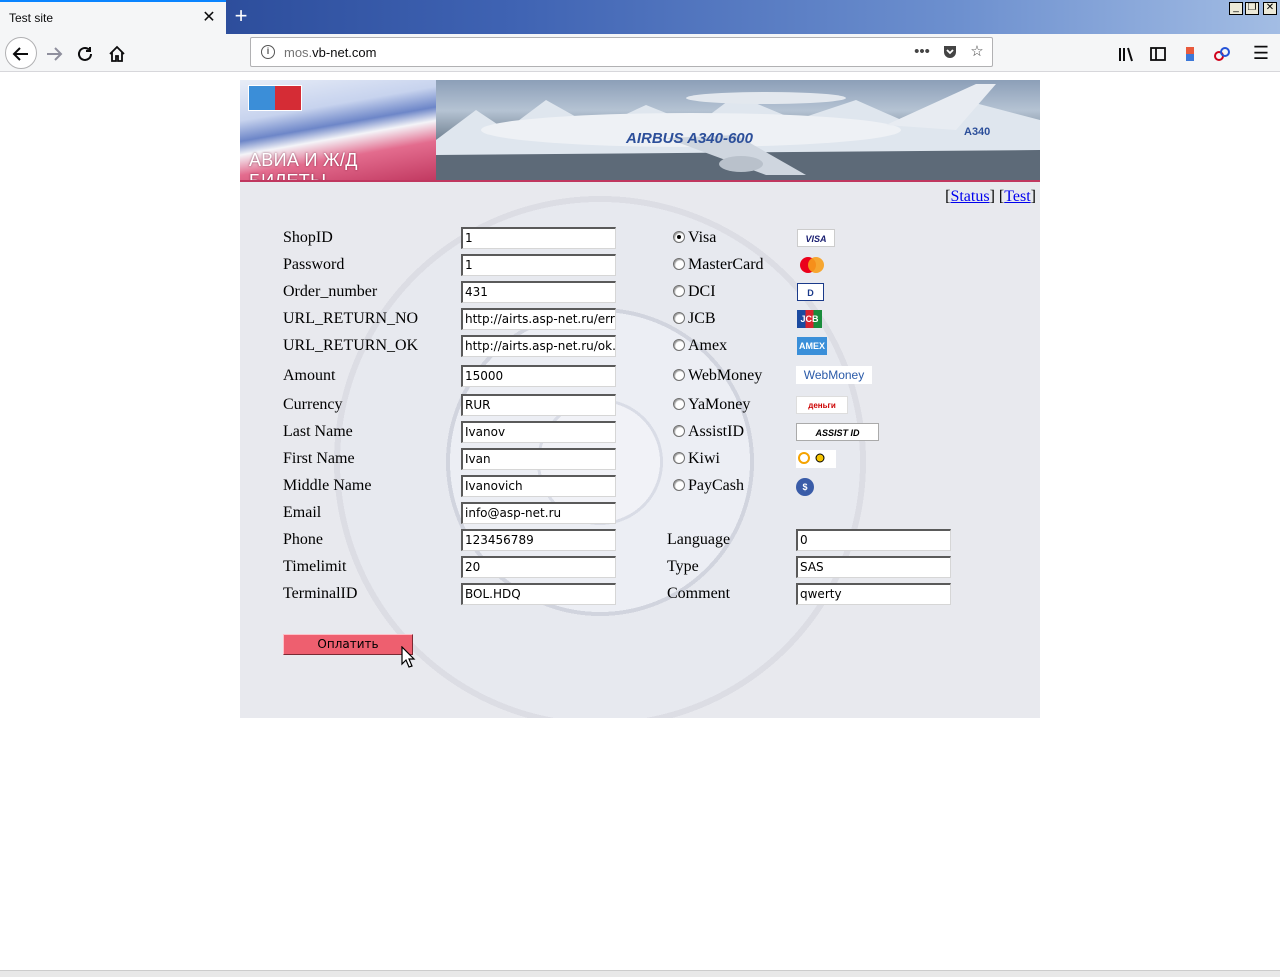 The image size is (1280, 977). Describe the element at coordinates (538, 405) in the screenshot. I see `currency-input: RUR` at that location.